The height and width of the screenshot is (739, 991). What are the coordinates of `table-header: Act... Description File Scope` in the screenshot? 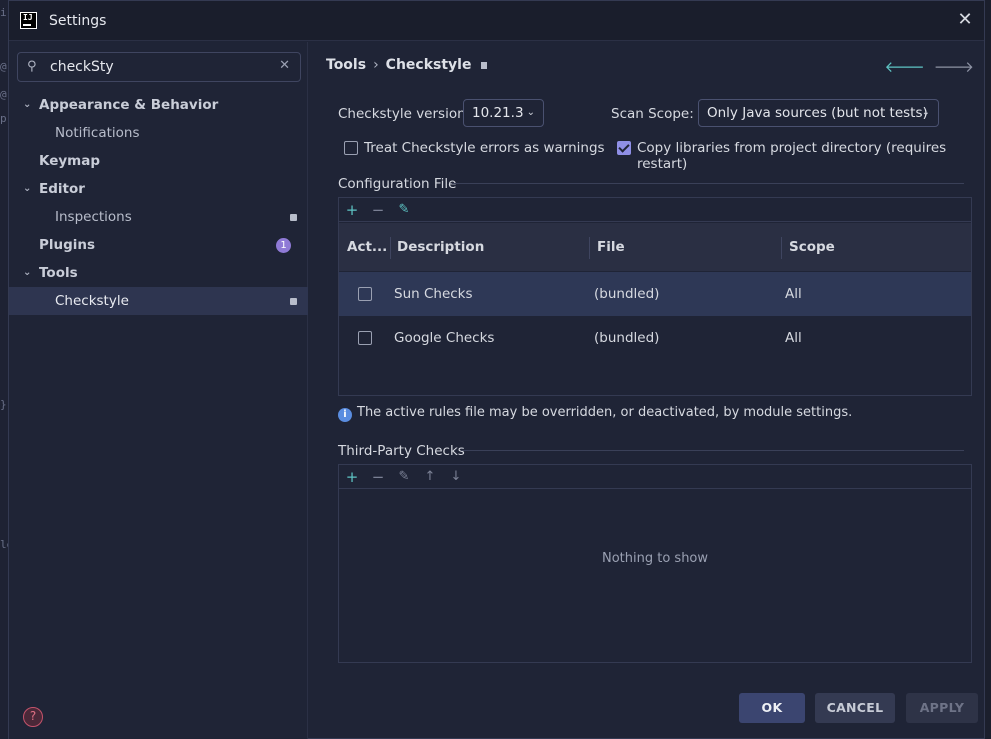 It's located at (655, 247).